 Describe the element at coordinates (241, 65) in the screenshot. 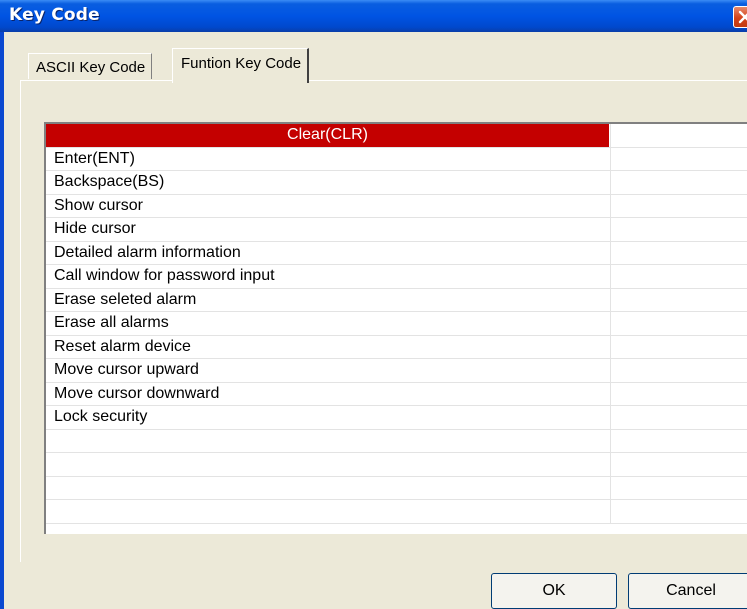

I see `tab-function-key-code: Funtion Key Code` at that location.